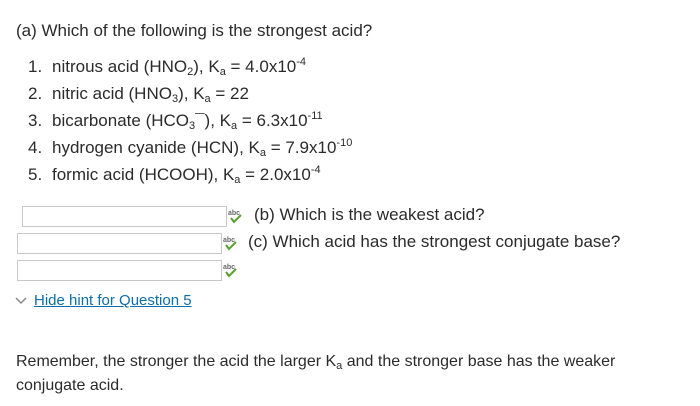 This screenshot has height=406, width=700. Describe the element at coordinates (175, 121) in the screenshot. I see `option-item: 3. bicarbonate (HCO3¯), Ka = 6.3x10-11` at that location.